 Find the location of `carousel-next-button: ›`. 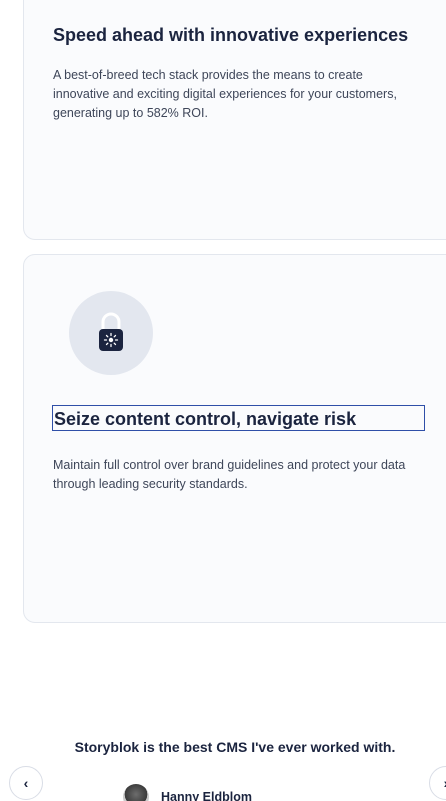

carousel-next-button: › is located at coordinates (437, 783).